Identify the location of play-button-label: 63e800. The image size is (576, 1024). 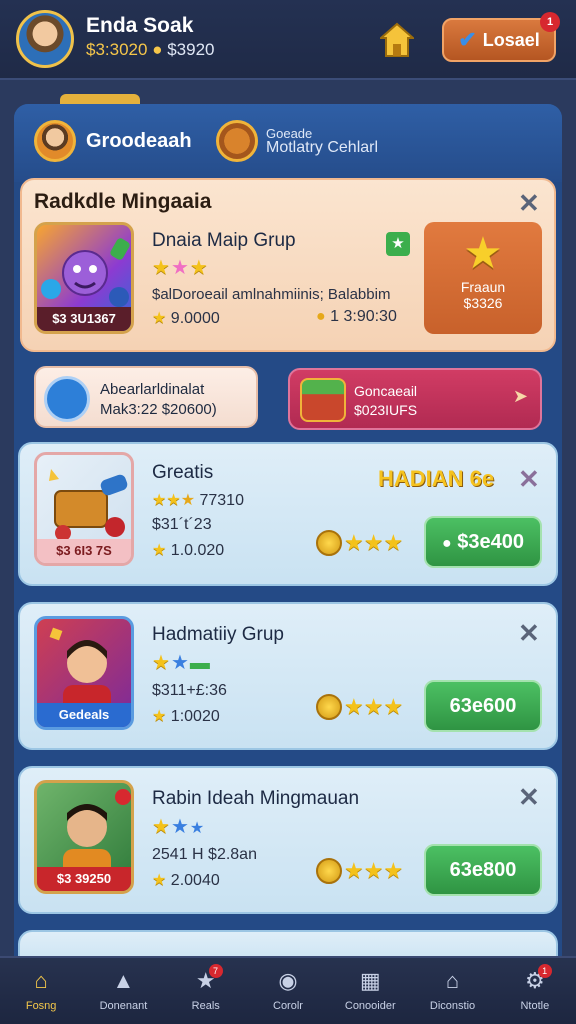
(483, 870).